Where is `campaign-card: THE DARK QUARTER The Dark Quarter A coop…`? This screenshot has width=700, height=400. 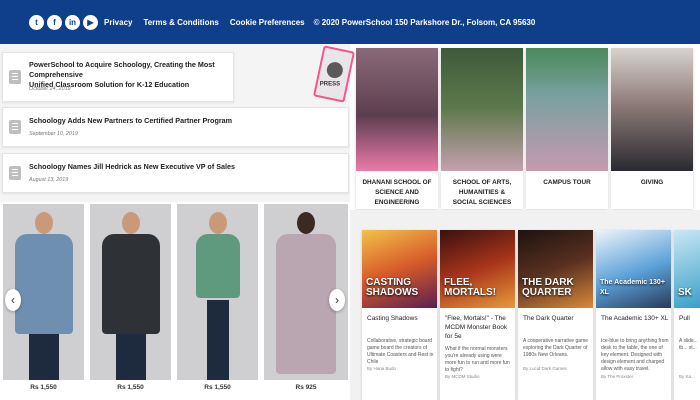
campaign-card: THE DARK QUARTER The Dark Quarter A coop… is located at coordinates (555, 315).